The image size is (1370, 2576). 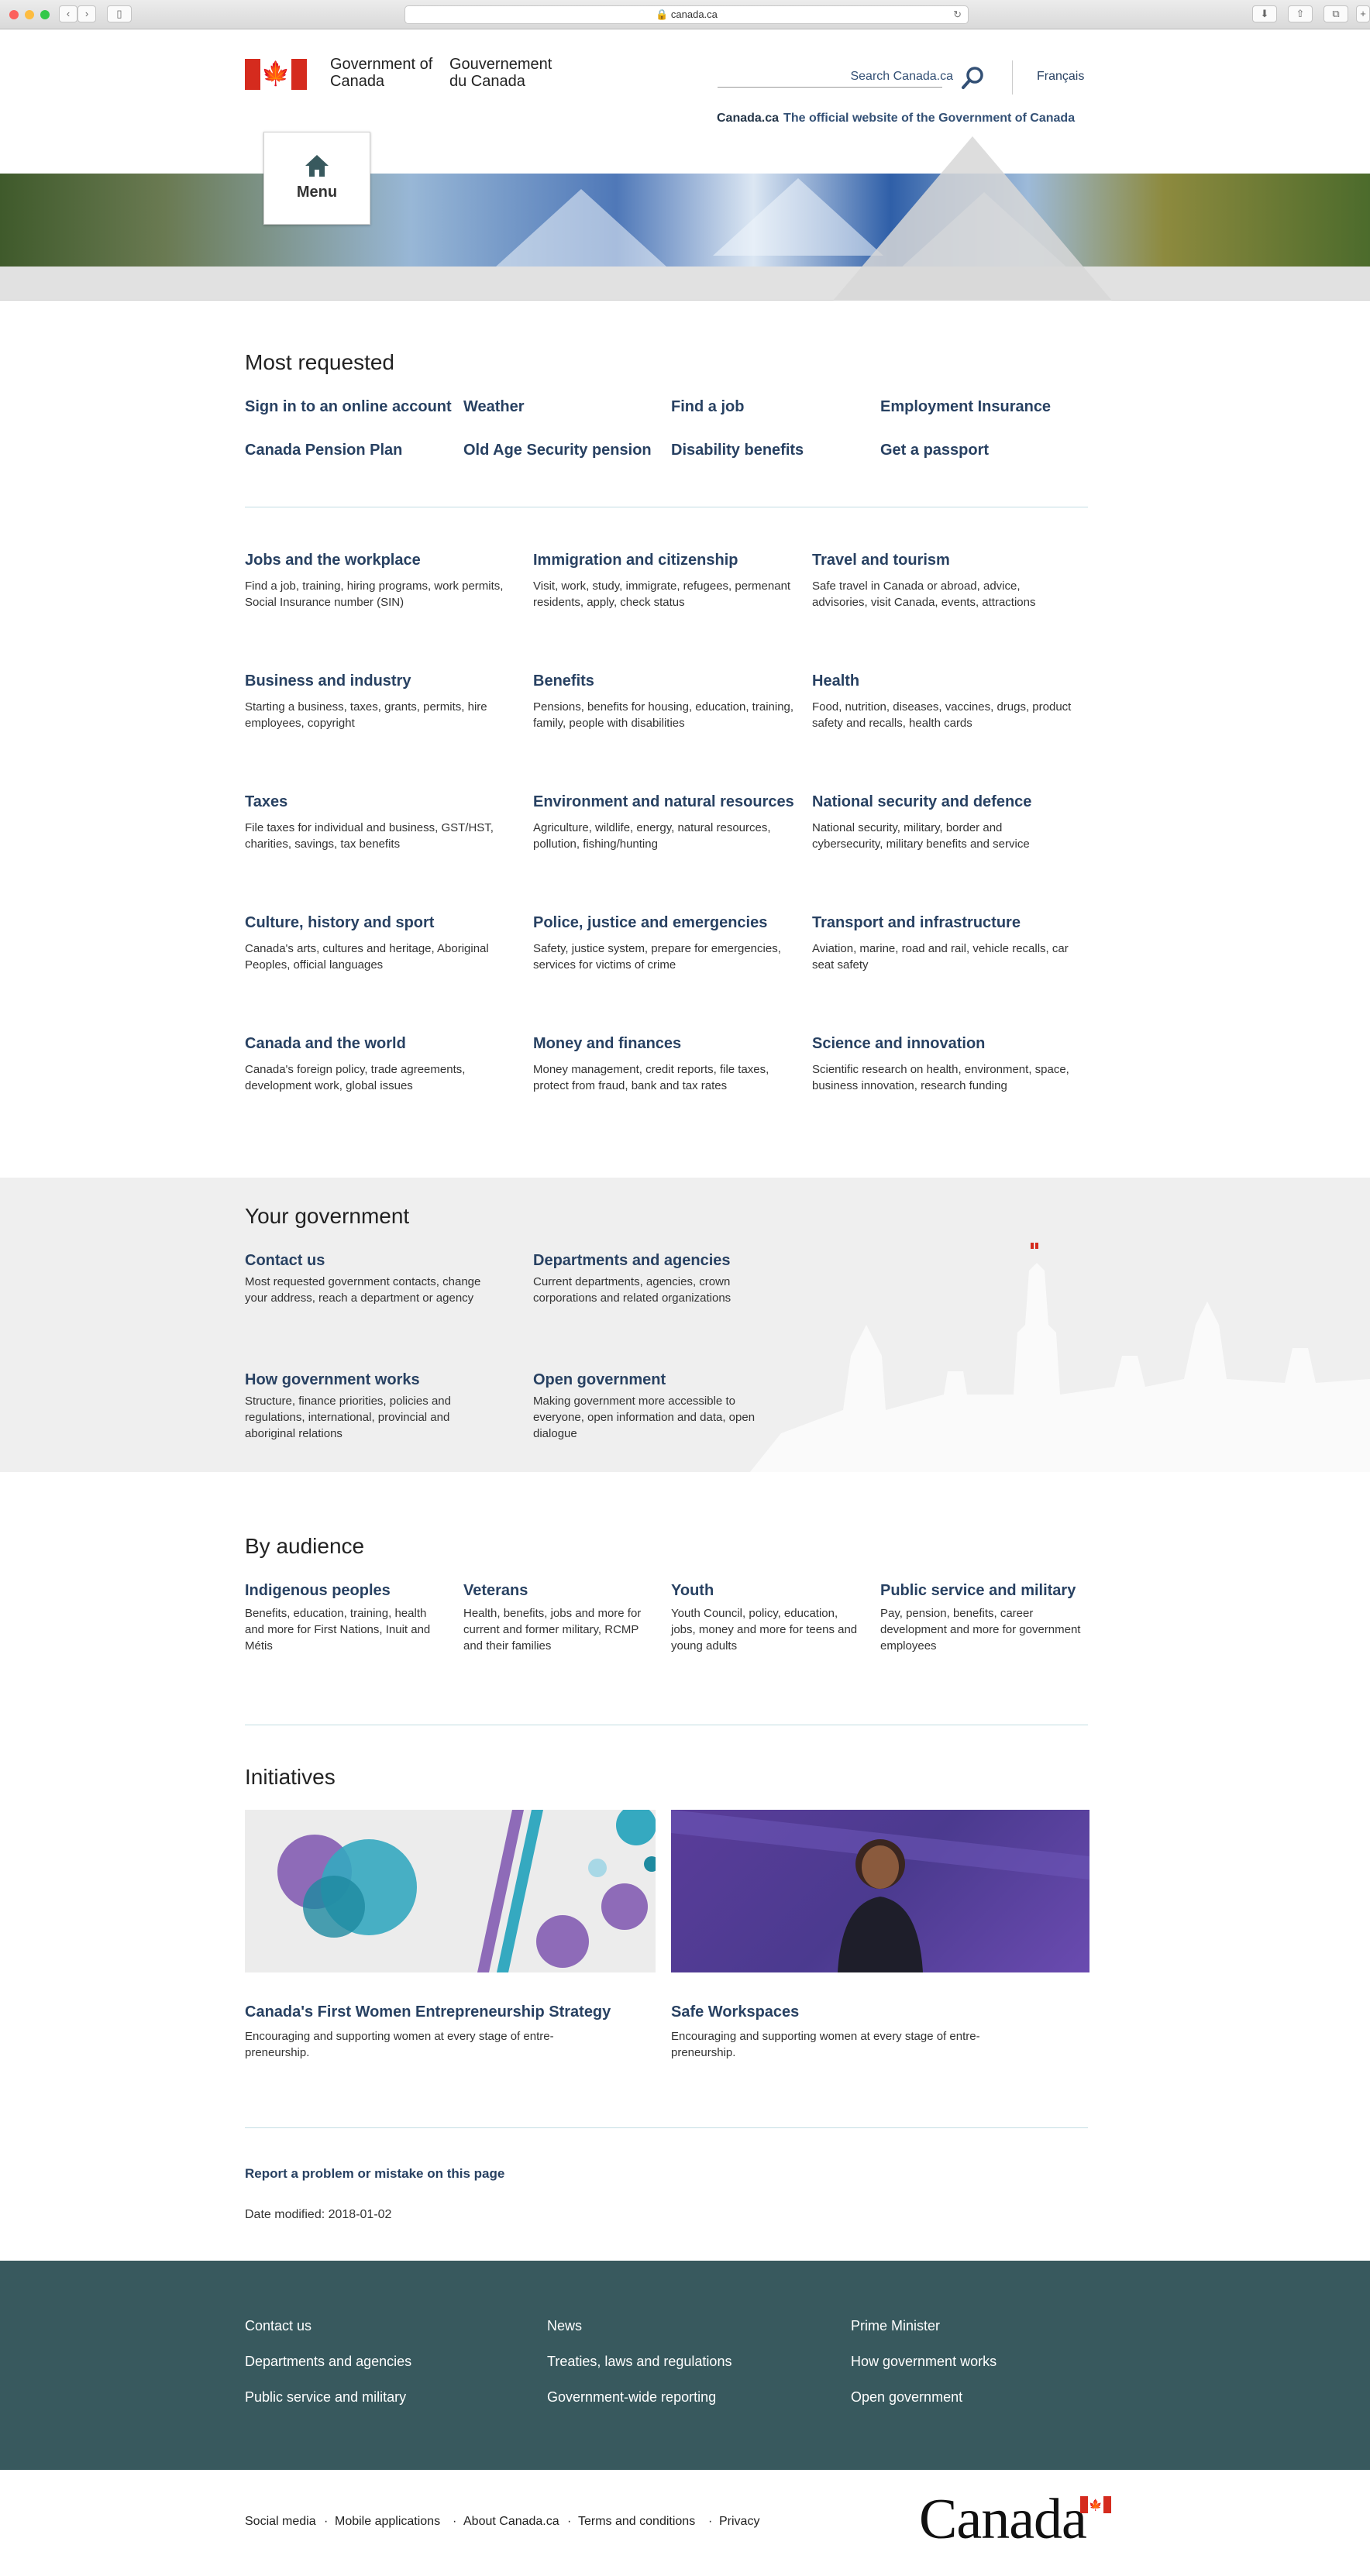 What do you see at coordinates (495, 1591) in the screenshot?
I see `audience-link: Veterans` at bounding box center [495, 1591].